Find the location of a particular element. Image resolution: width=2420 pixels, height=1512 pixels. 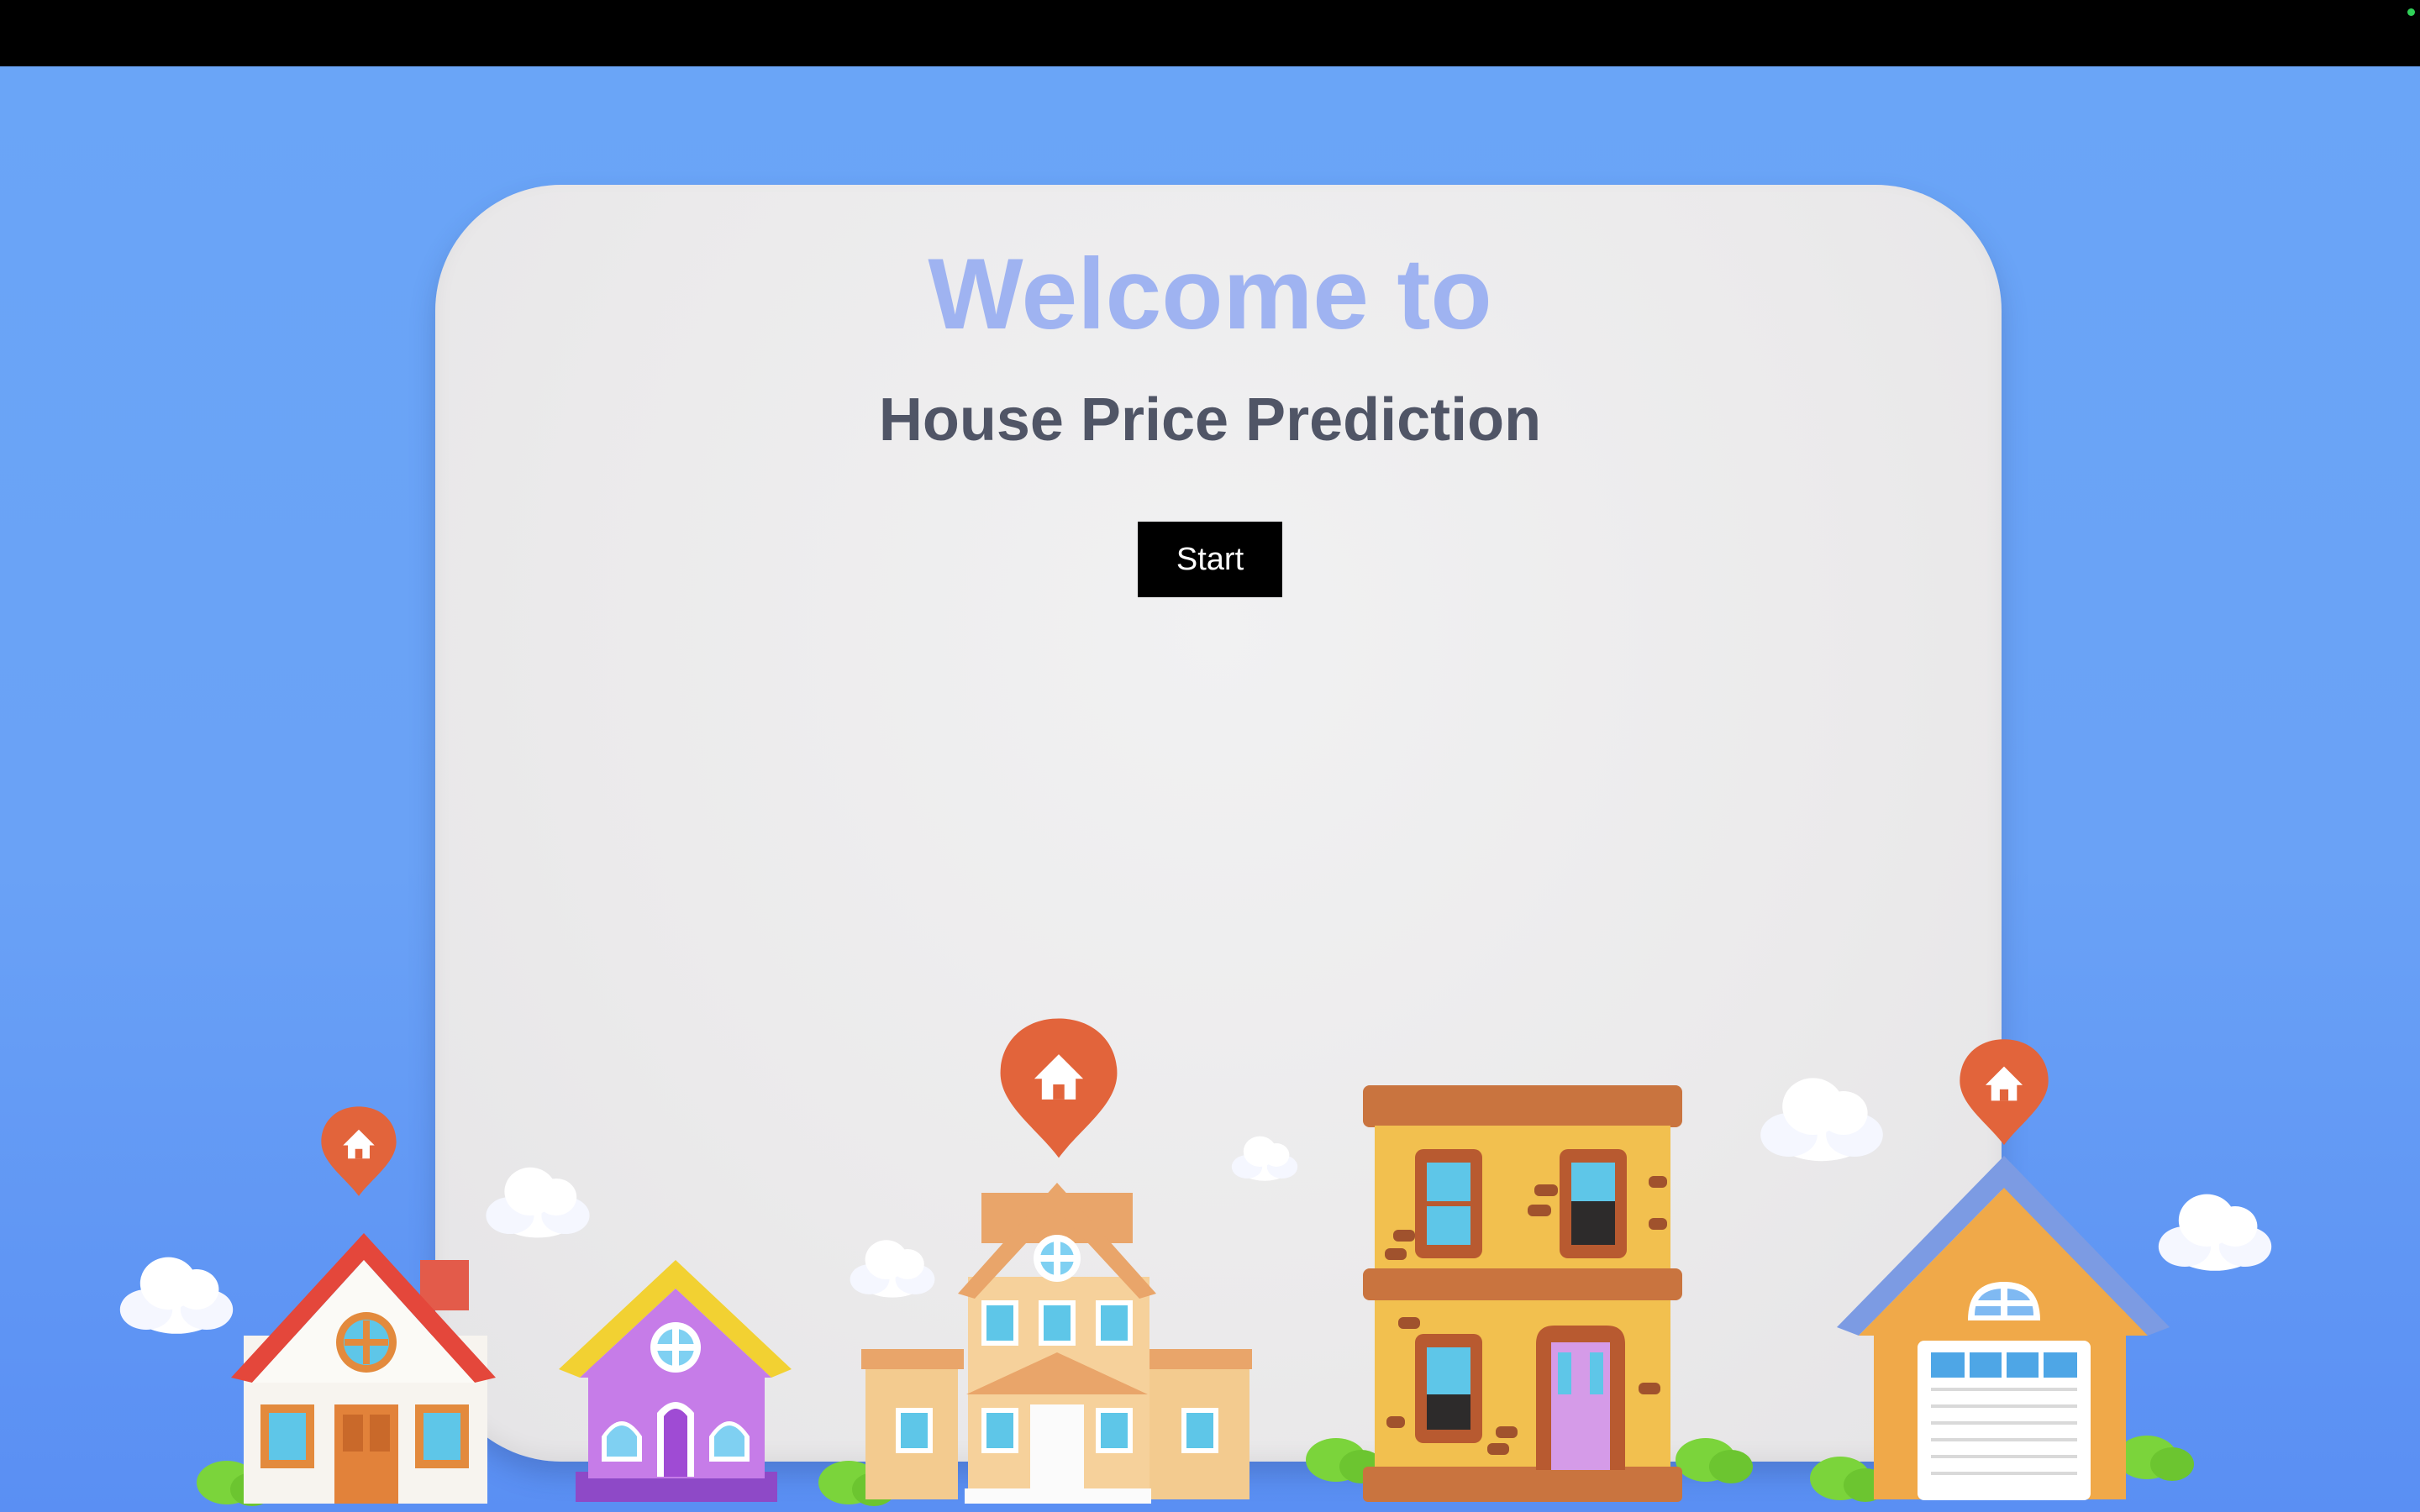

welcome-heading: Welcome to is located at coordinates (1210, 294).